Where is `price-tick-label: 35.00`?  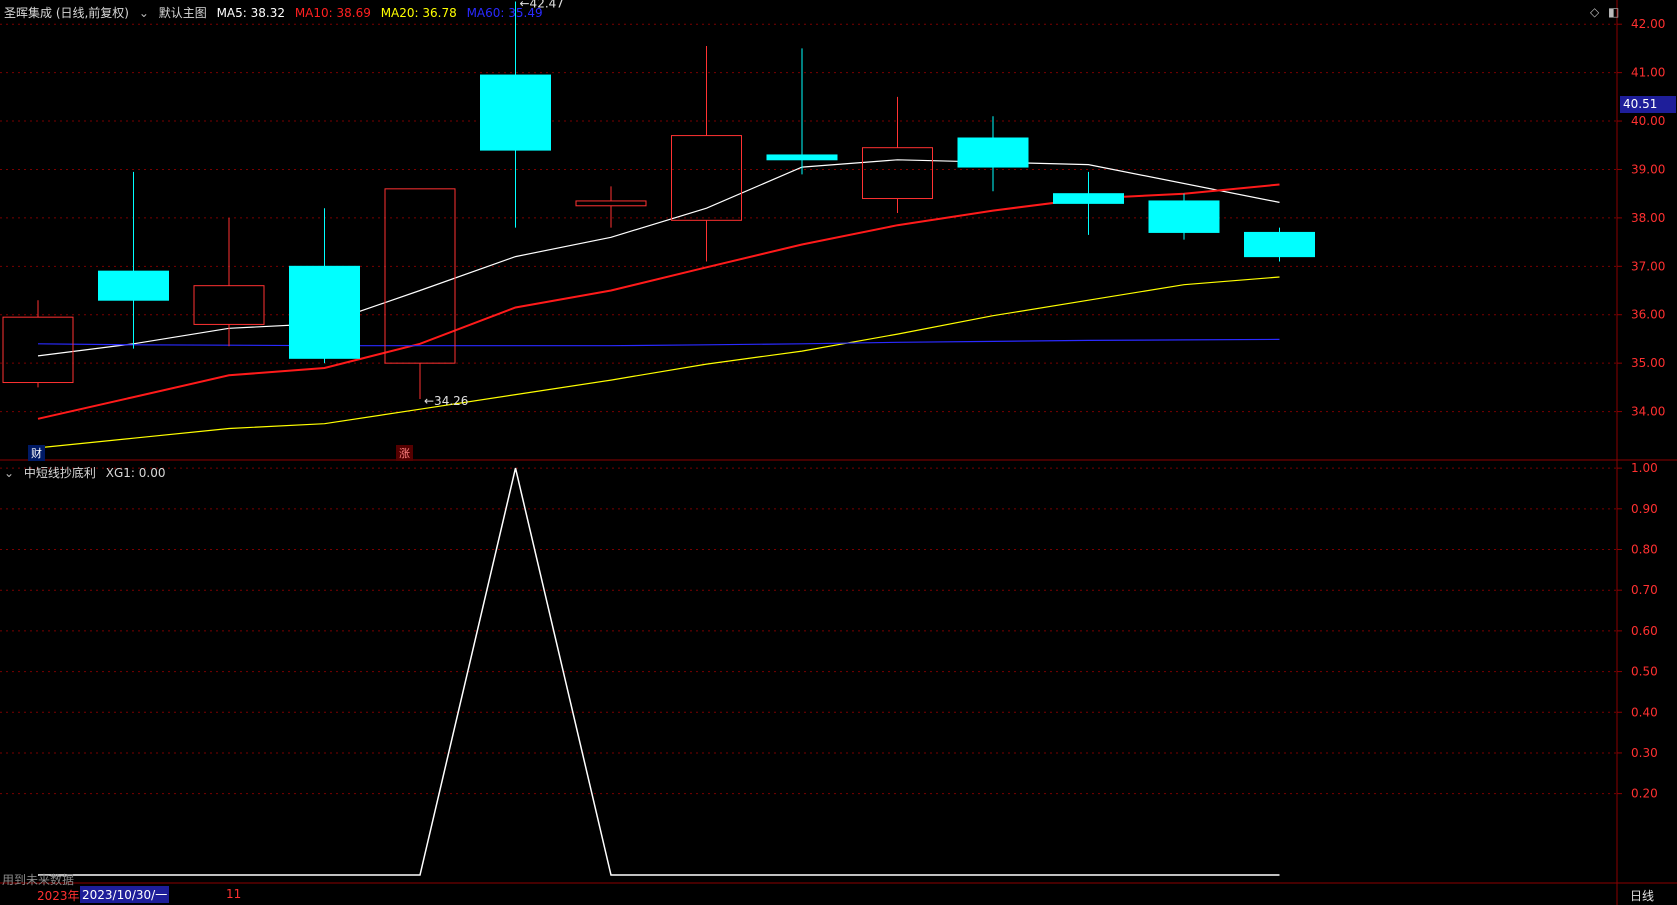 price-tick-label: 35.00 is located at coordinates (1648, 363).